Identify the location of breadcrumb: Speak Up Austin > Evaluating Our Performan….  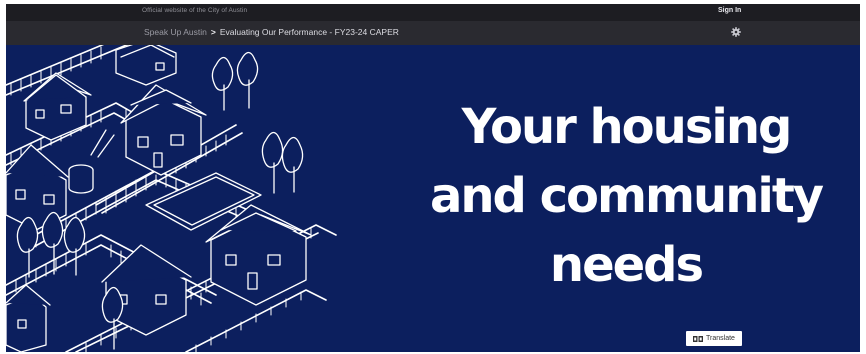
(271, 32).